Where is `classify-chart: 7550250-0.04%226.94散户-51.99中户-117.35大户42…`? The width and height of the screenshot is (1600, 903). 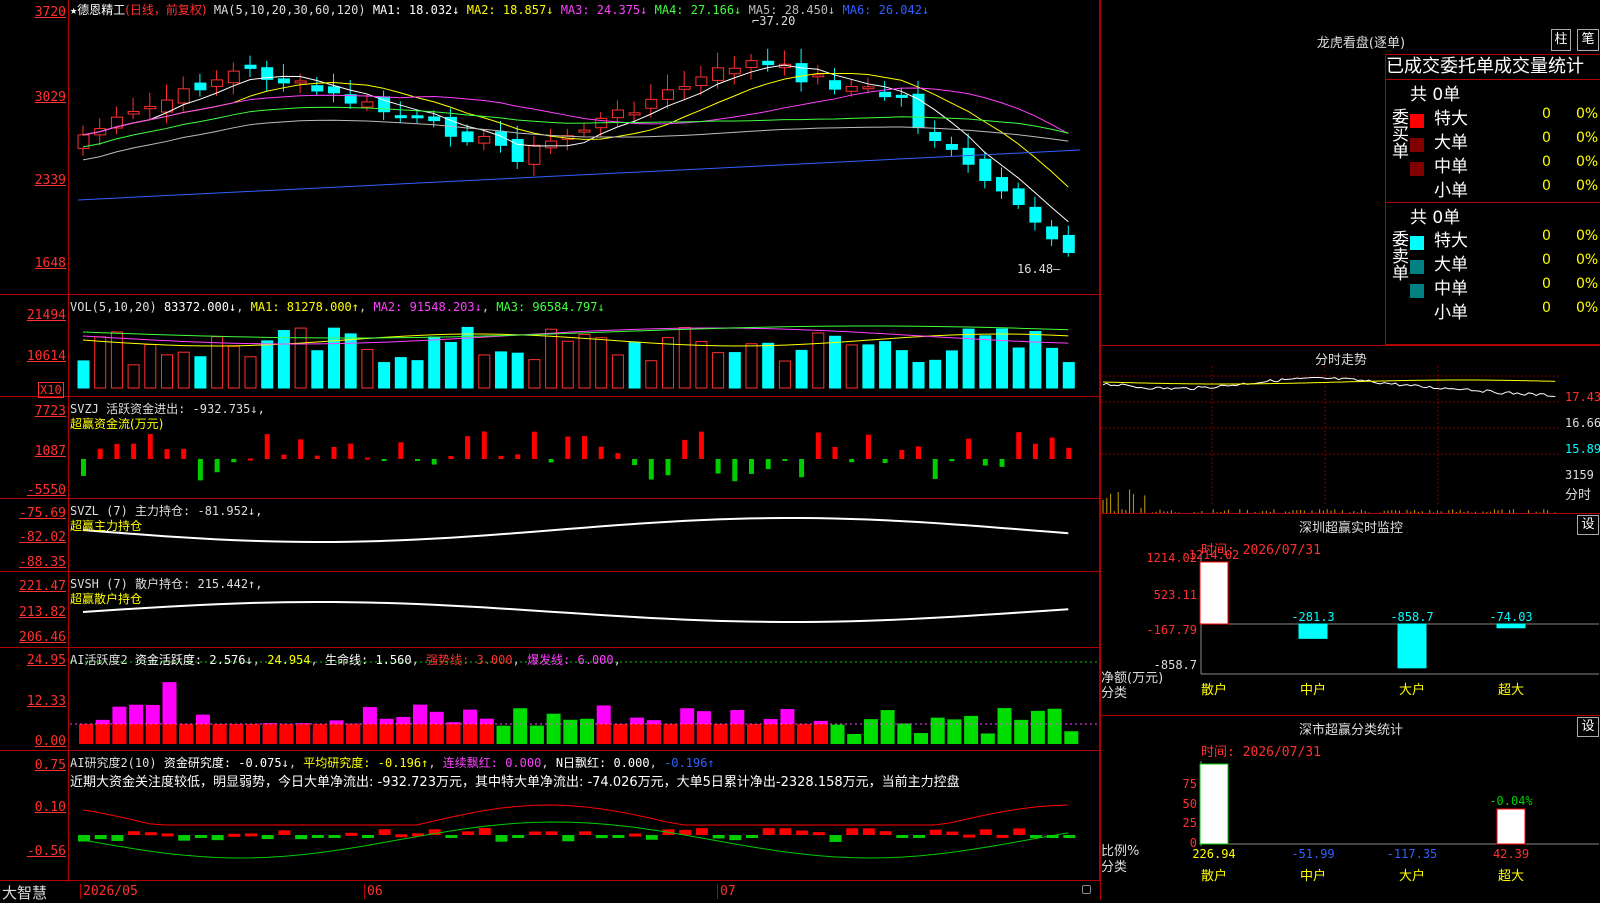
classify-chart: 7550250-0.04%226.94散户-51.99中户-117.35大户42… is located at coordinates (1391, 822).